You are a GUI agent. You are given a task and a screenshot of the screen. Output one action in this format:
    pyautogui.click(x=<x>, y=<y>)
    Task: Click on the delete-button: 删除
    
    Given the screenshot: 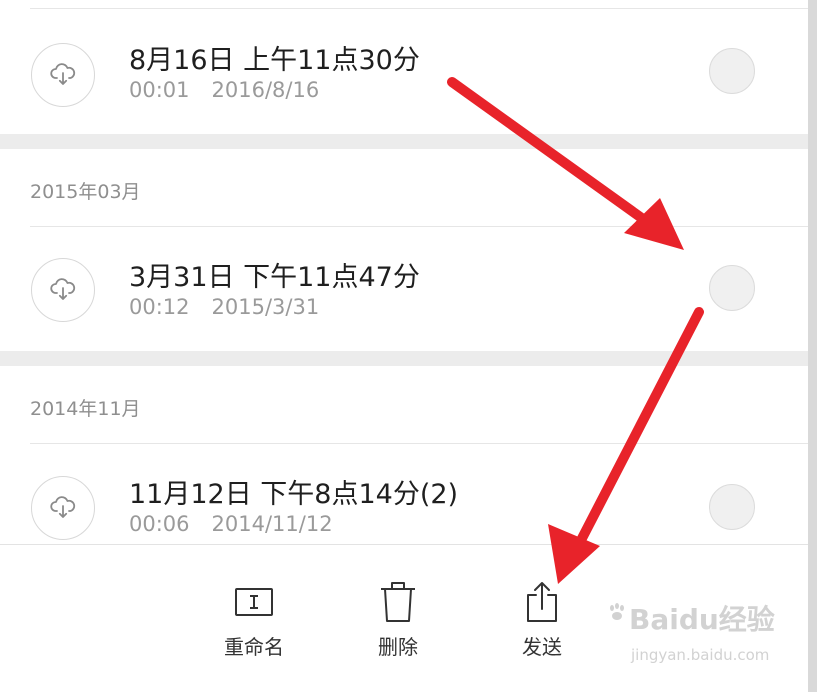 What is the action you would take?
    pyautogui.click(x=398, y=610)
    